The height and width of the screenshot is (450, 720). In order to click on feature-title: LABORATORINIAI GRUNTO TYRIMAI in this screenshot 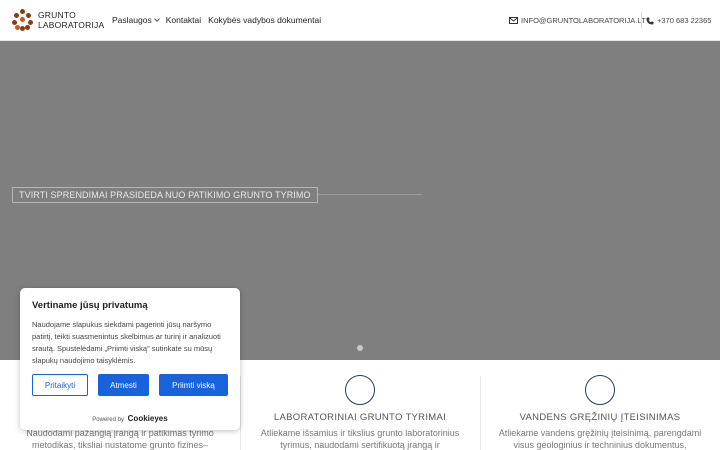, I will do `click(360, 417)`.